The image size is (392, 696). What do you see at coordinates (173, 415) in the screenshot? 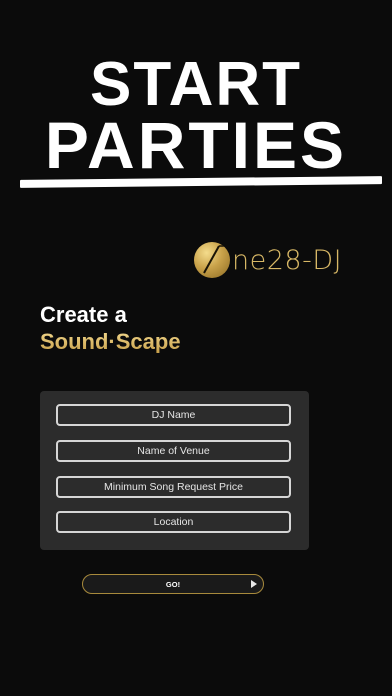
I see `dj-name-input` at bounding box center [173, 415].